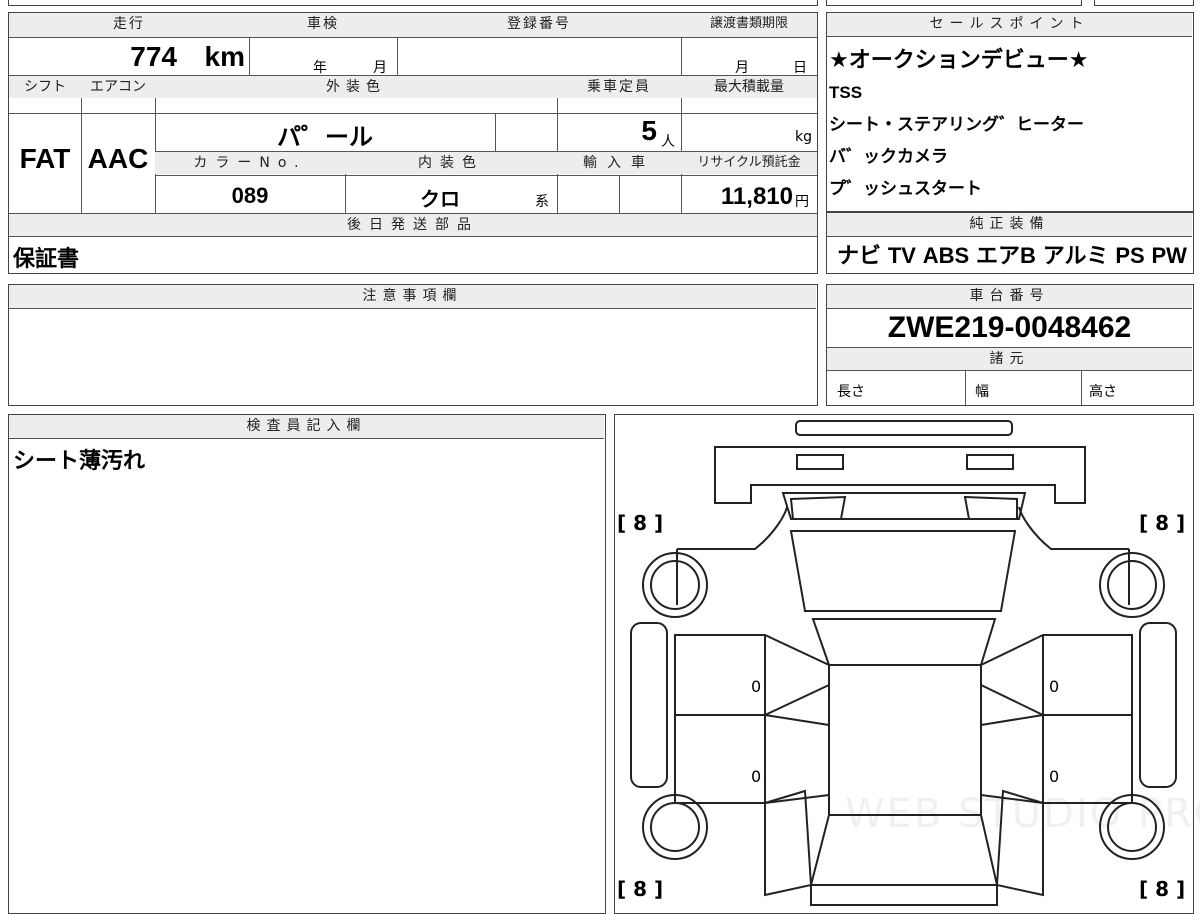  Describe the element at coordinates (859, 255) in the screenshot. I see `equipment-item: ナビ` at that location.